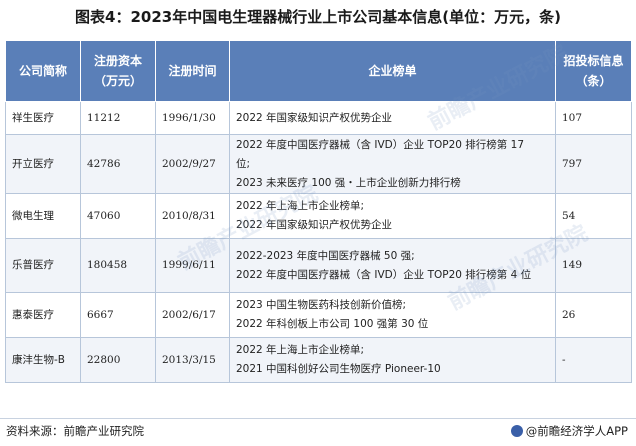 The width and height of the screenshot is (636, 446). I want to click on brand-logo-icon, so click(516, 431).